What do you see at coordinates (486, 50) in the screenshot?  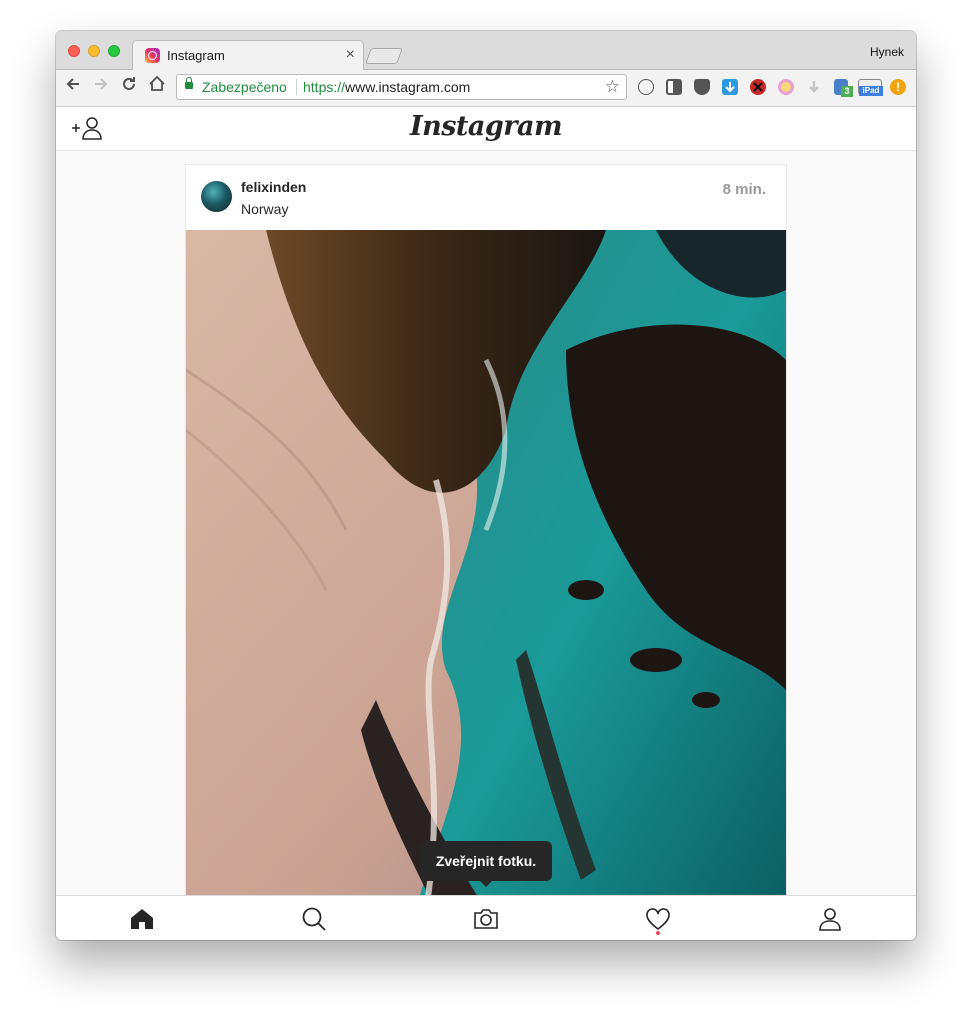 I see `tab-strip: Instagram × Hynek` at bounding box center [486, 50].